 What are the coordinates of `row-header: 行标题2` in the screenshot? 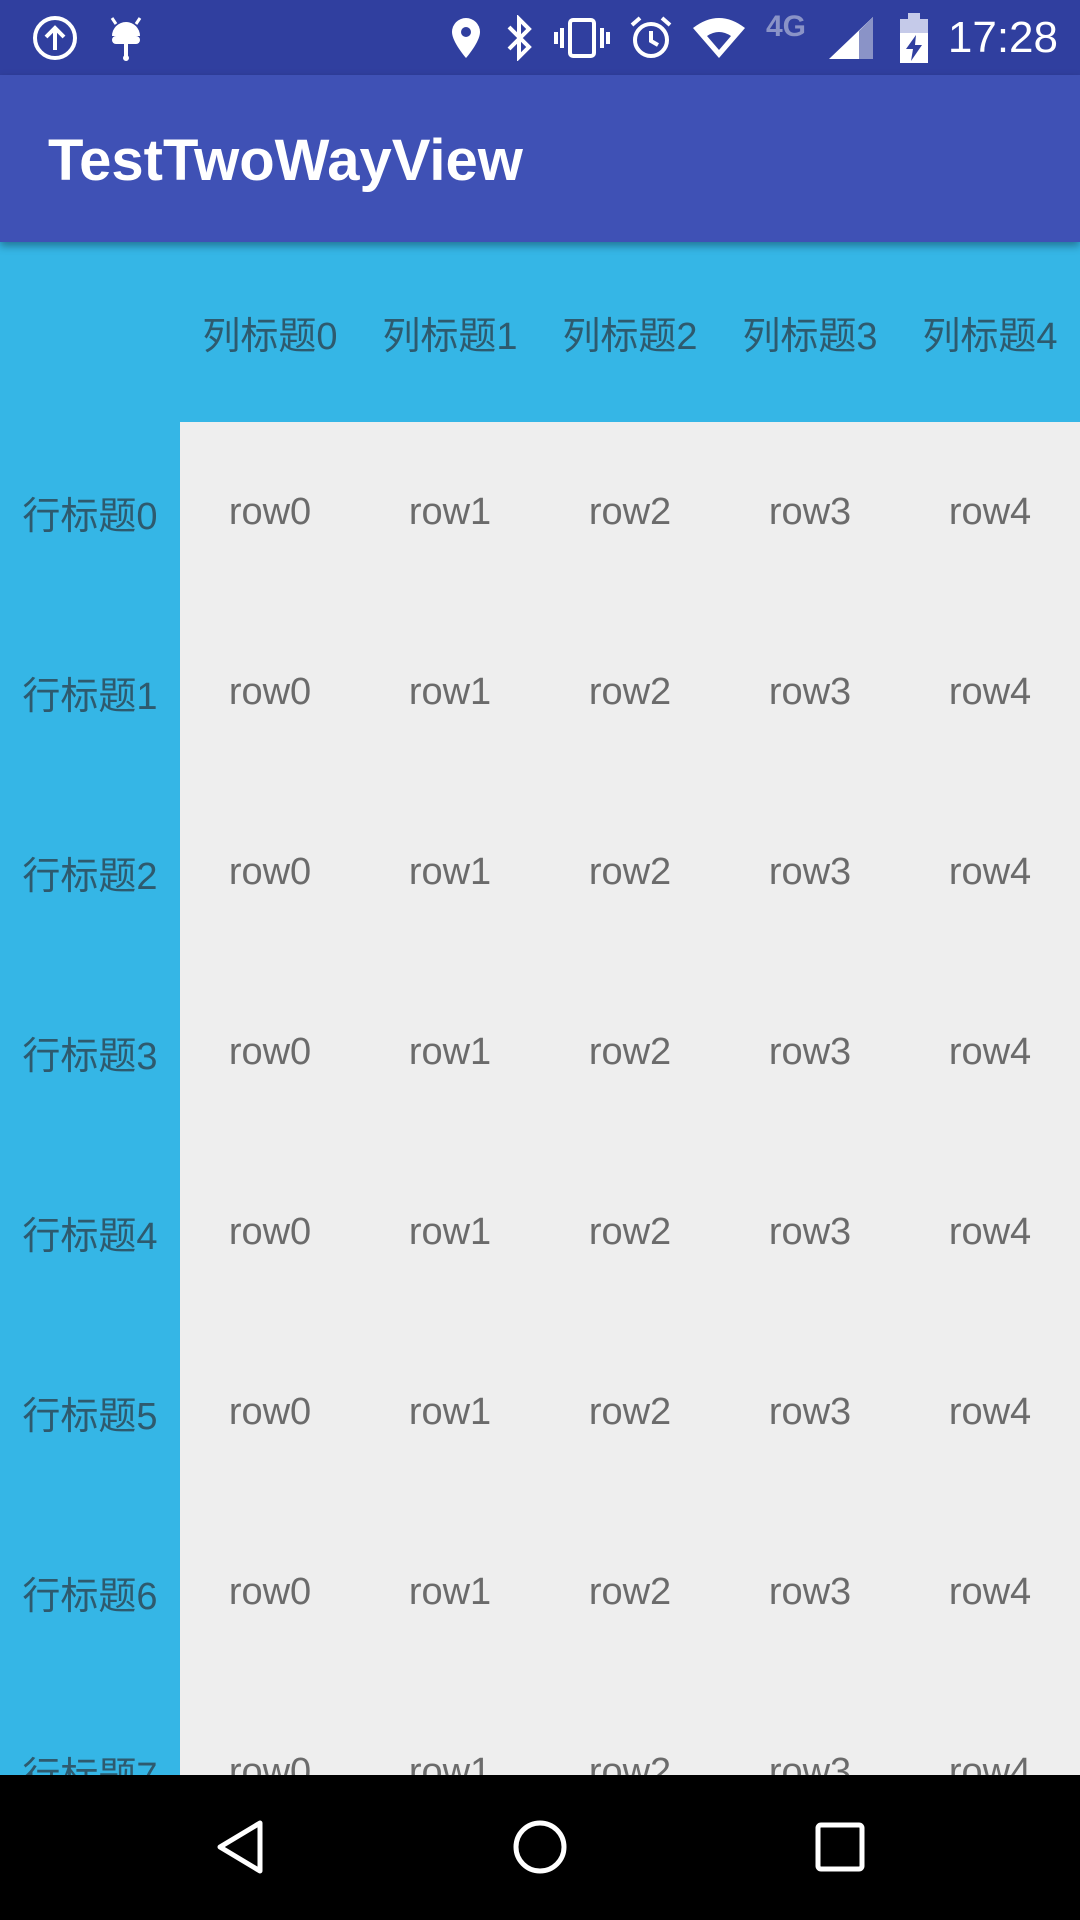 It's located at (90, 876).